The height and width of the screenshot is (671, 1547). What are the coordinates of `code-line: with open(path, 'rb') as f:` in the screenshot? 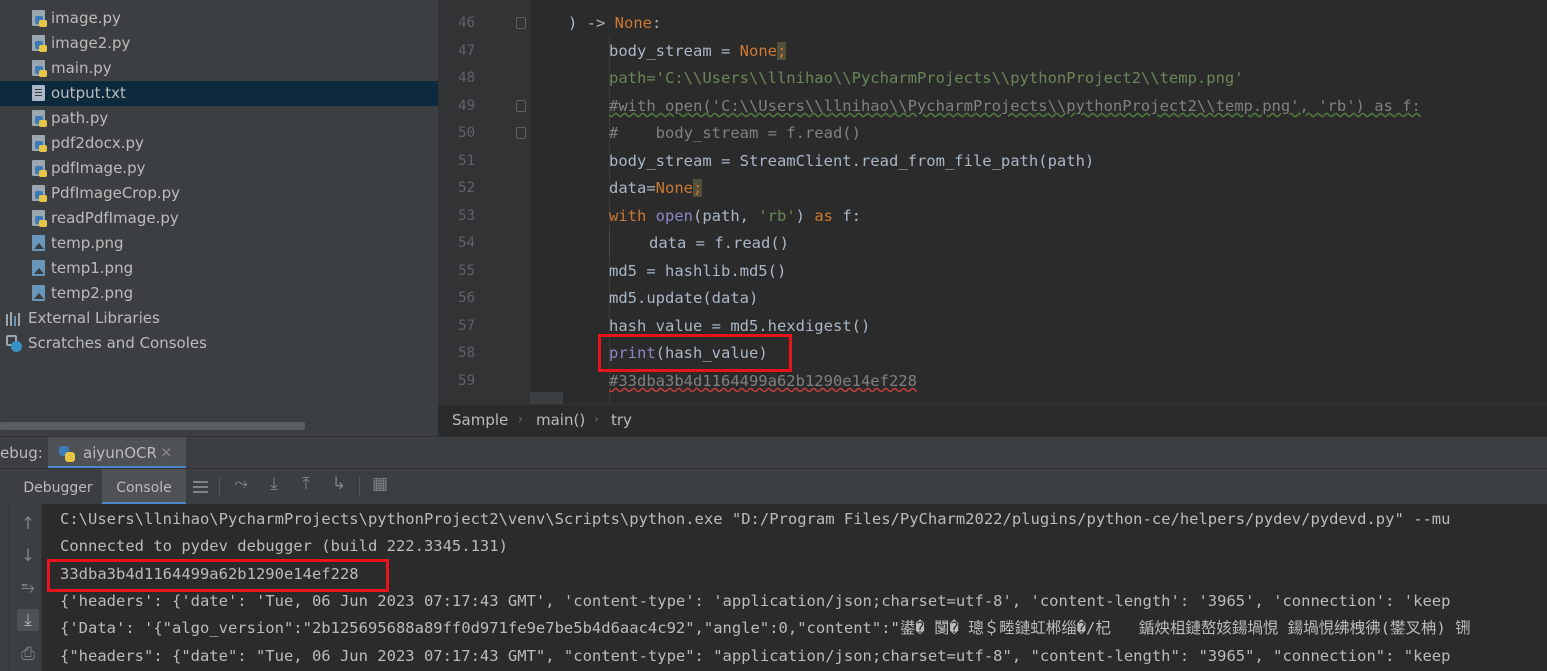 It's located at (735, 216).